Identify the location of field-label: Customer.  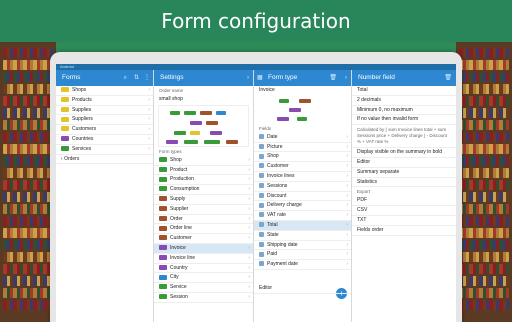
(278, 166).